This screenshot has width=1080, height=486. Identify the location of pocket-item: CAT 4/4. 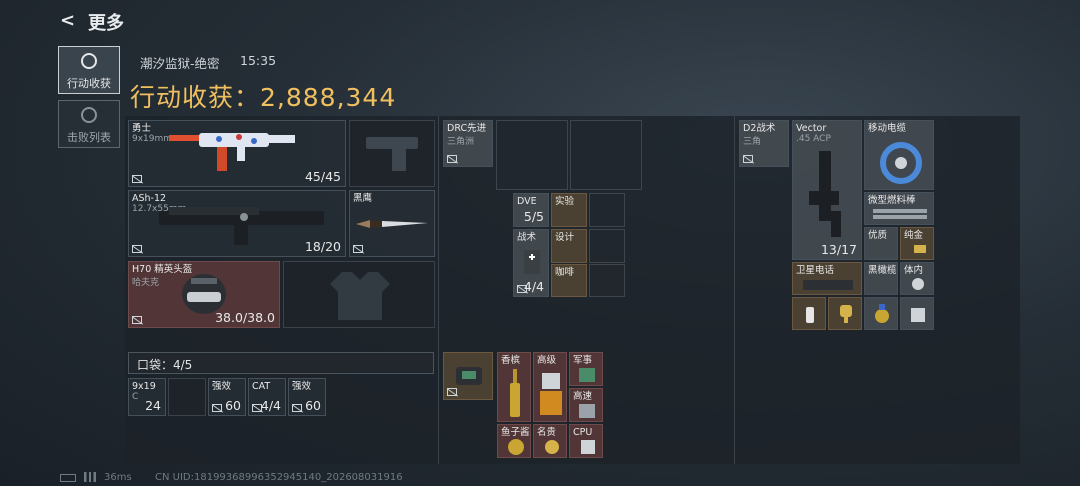
(267, 397).